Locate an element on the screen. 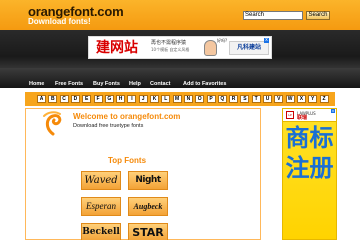 The width and height of the screenshot is (360, 240). ad-logo: 凡科建站 is located at coordinates (249, 48).